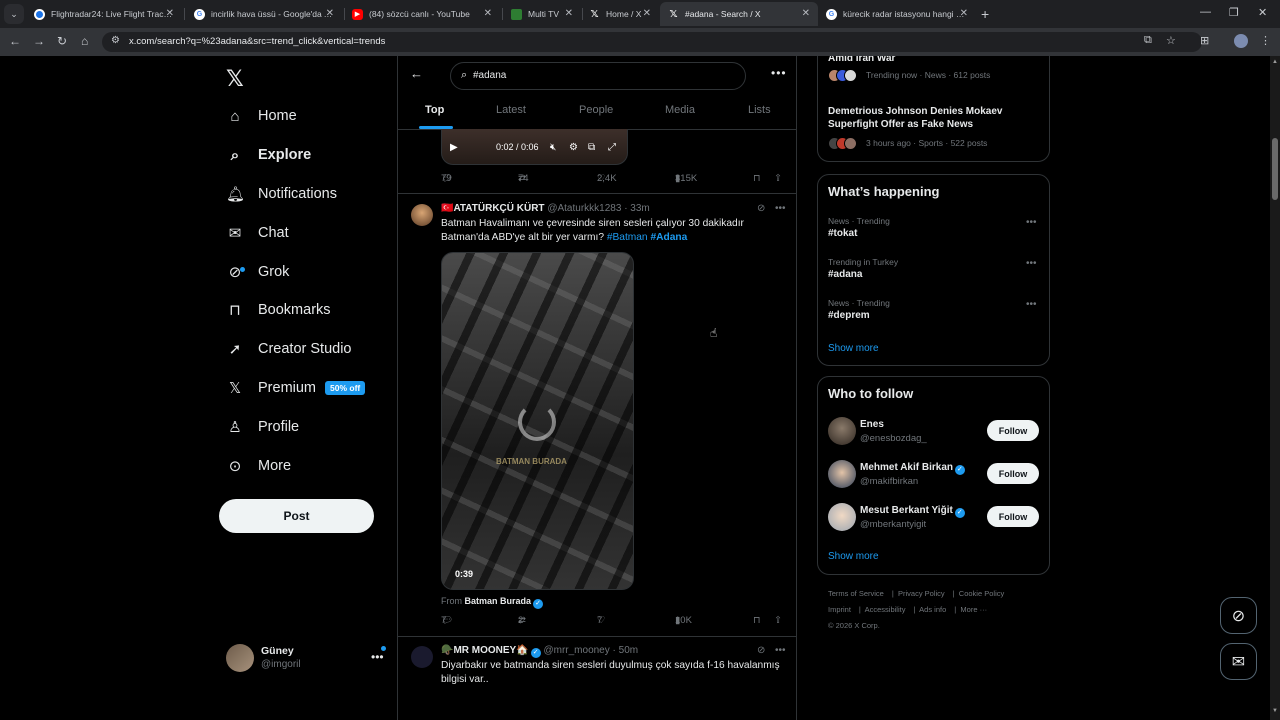 Image resolution: width=1280 pixels, height=720 pixels. What do you see at coordinates (596, 110) in the screenshot?
I see `tab-people: People` at bounding box center [596, 110].